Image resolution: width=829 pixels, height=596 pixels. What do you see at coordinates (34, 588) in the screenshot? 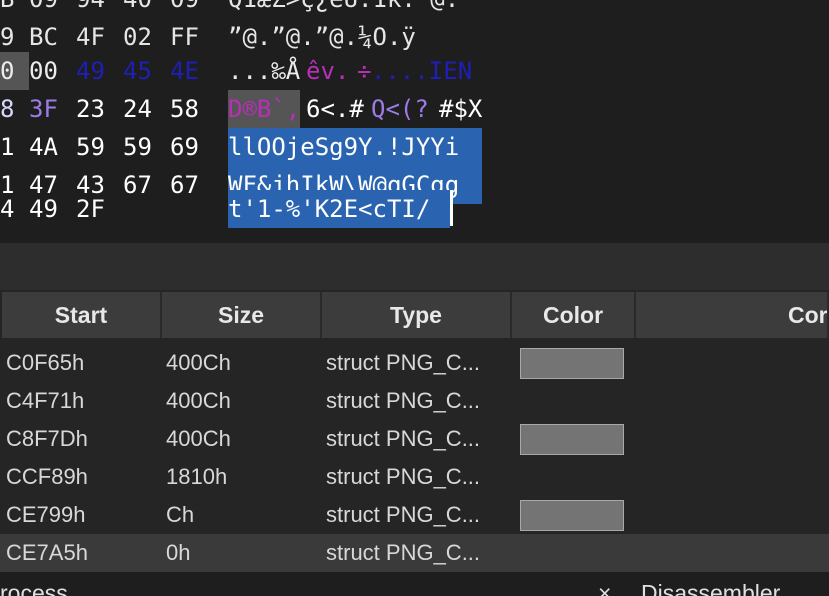
I see `tab-process: rocess` at bounding box center [34, 588].